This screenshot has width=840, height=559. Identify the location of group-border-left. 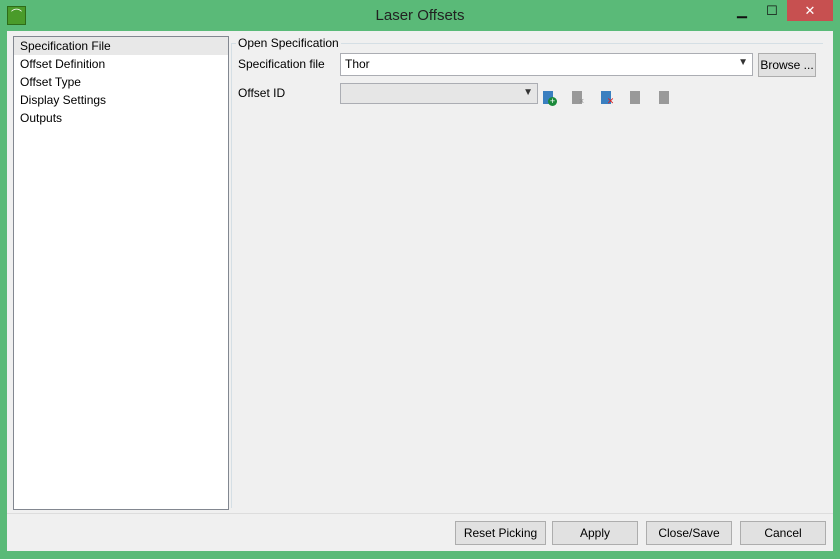
(231, 275).